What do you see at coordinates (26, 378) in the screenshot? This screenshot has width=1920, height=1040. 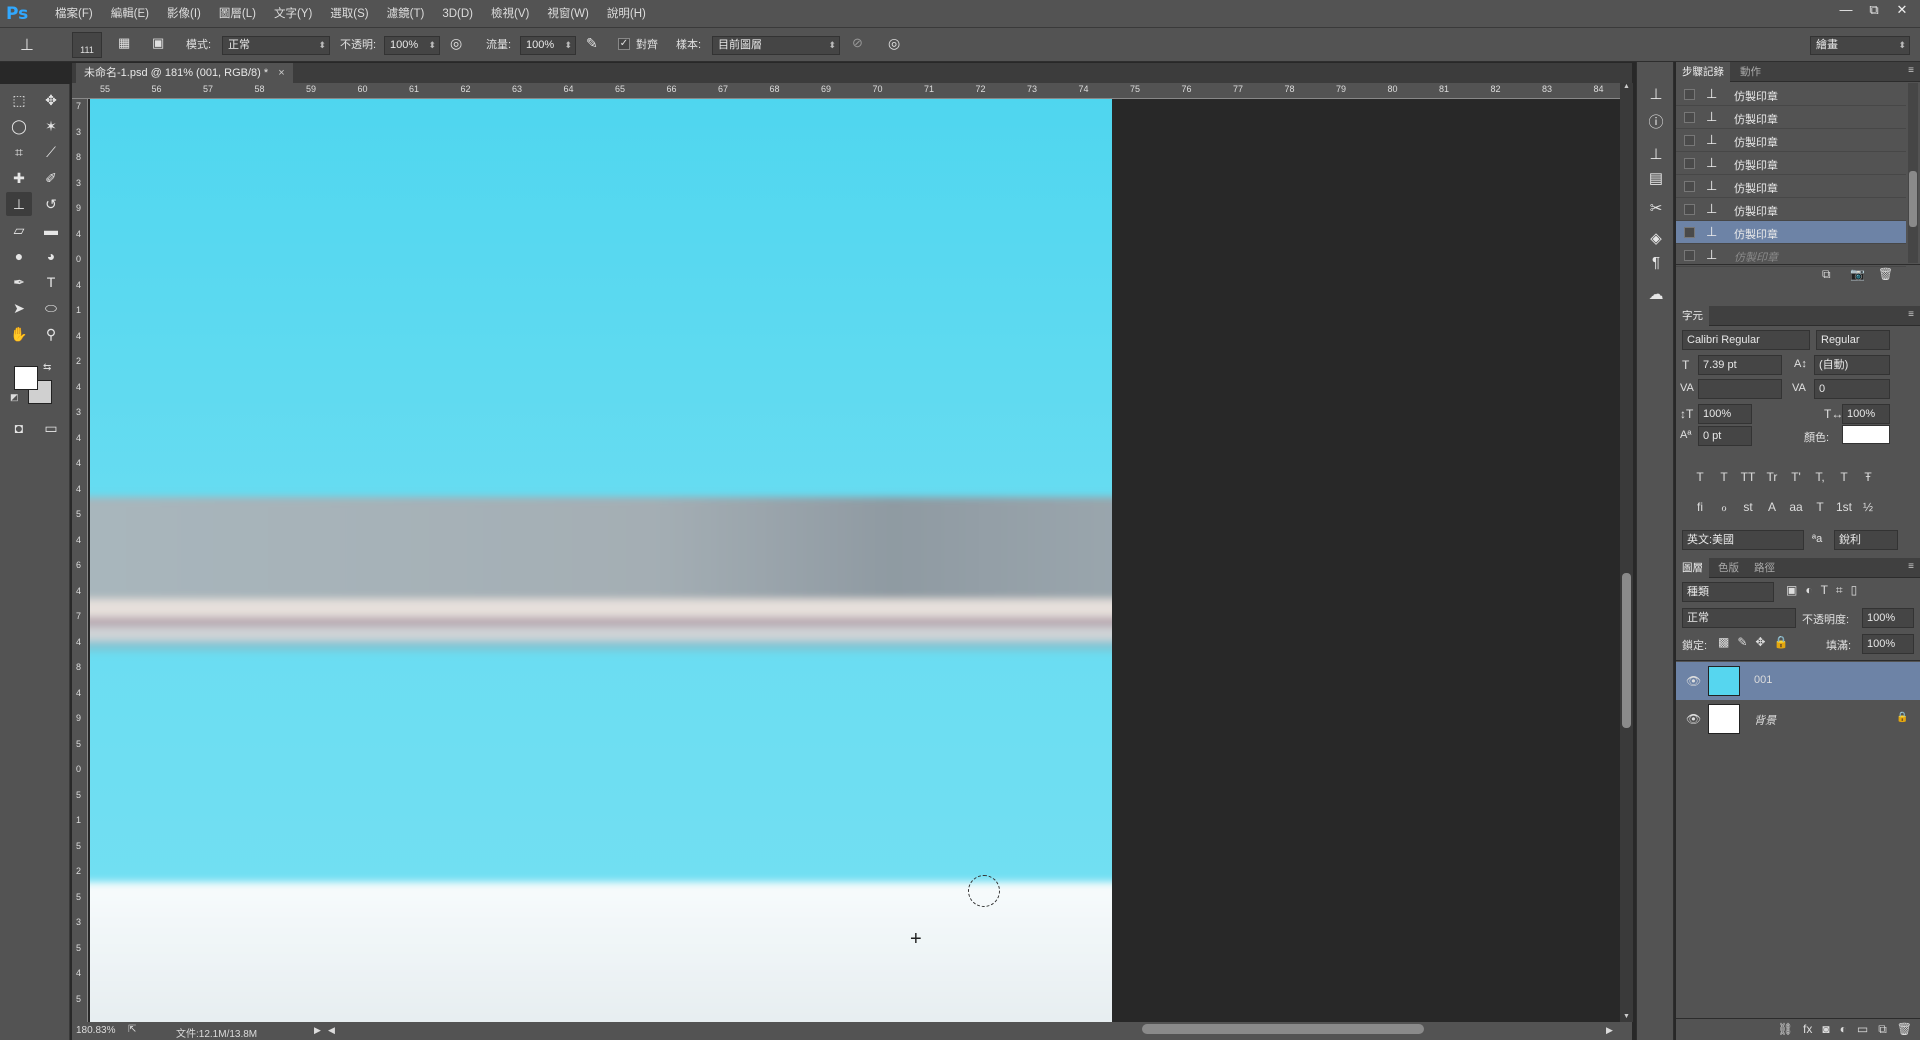 I see `foreground-color-swatch` at bounding box center [26, 378].